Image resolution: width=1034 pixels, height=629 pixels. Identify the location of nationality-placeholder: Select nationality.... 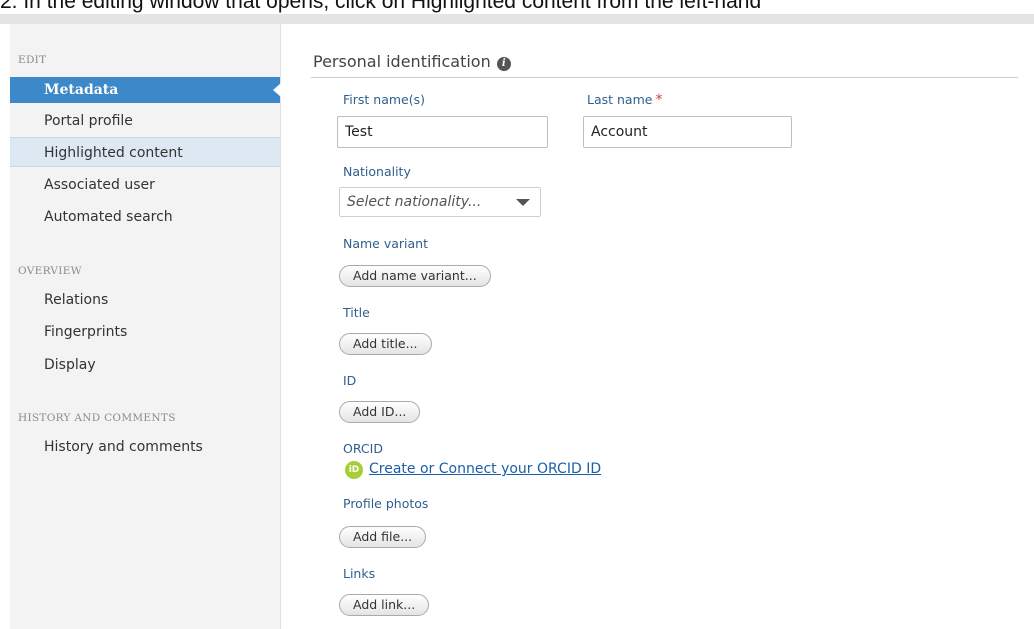
(414, 202).